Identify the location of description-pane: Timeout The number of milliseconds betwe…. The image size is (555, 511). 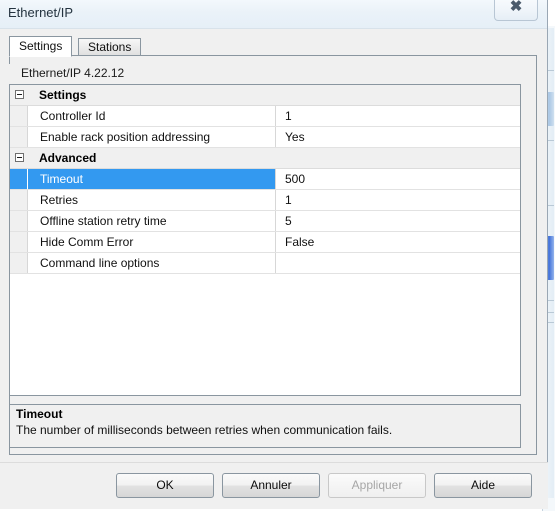
(265, 426).